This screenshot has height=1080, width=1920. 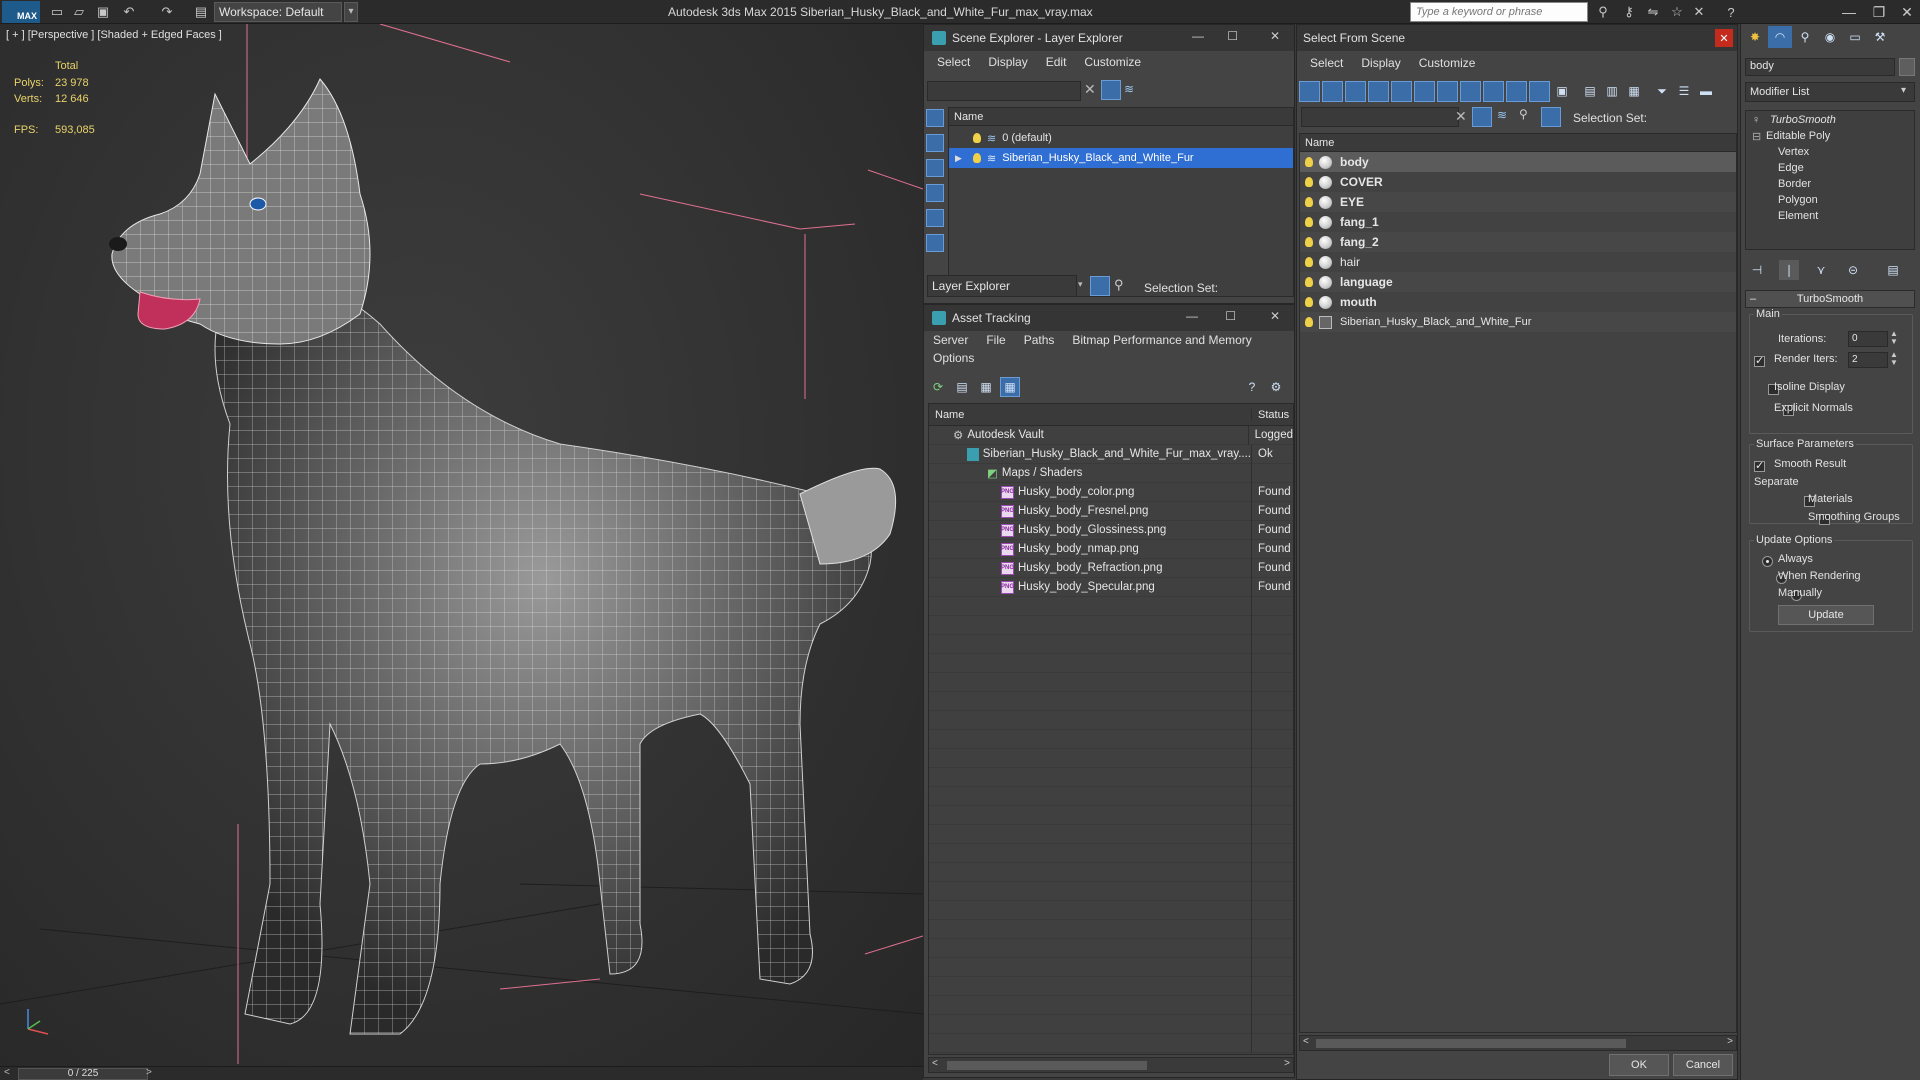 I want to click on menu-edit: Edit, so click(x=1056, y=62).